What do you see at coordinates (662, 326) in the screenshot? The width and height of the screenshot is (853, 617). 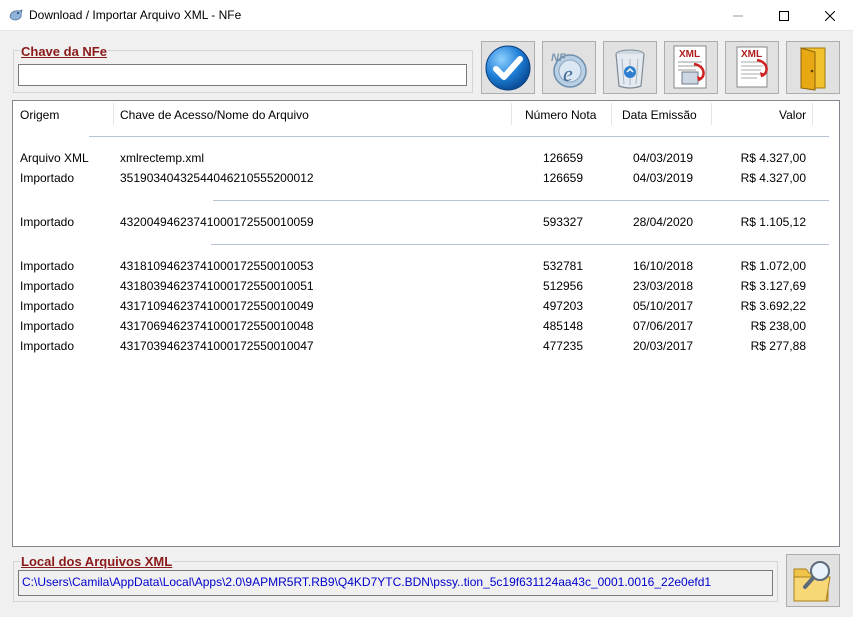 I see `cell-data: 07/06/2017` at bounding box center [662, 326].